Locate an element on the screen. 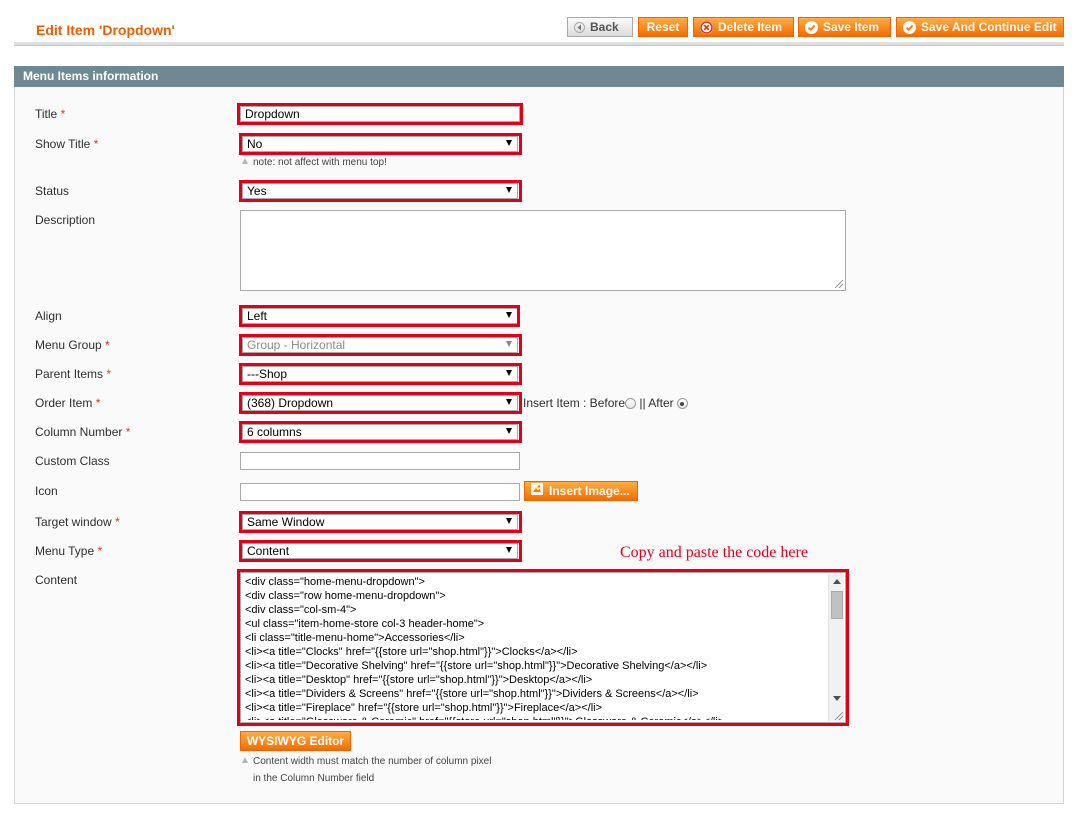 The width and height of the screenshot is (1080, 816). show-title-value: No is located at coordinates (255, 144).